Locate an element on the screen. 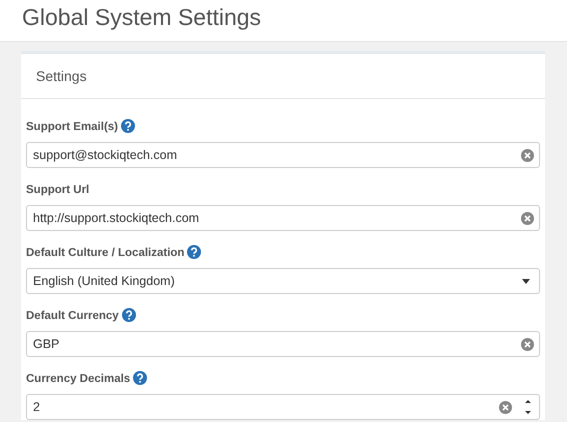  dropdown-field: English (United Kingdom) is located at coordinates (283, 281).